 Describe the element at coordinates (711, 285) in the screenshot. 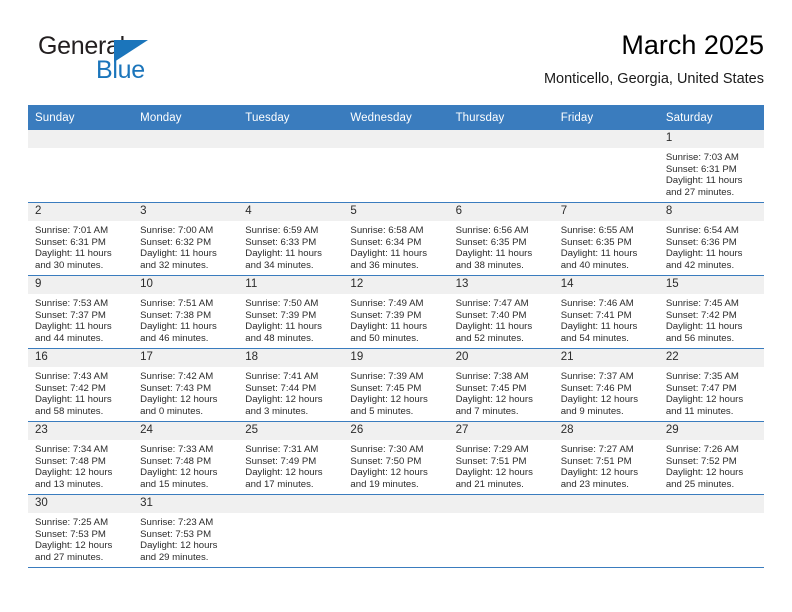

I see `day-number: 15` at that location.